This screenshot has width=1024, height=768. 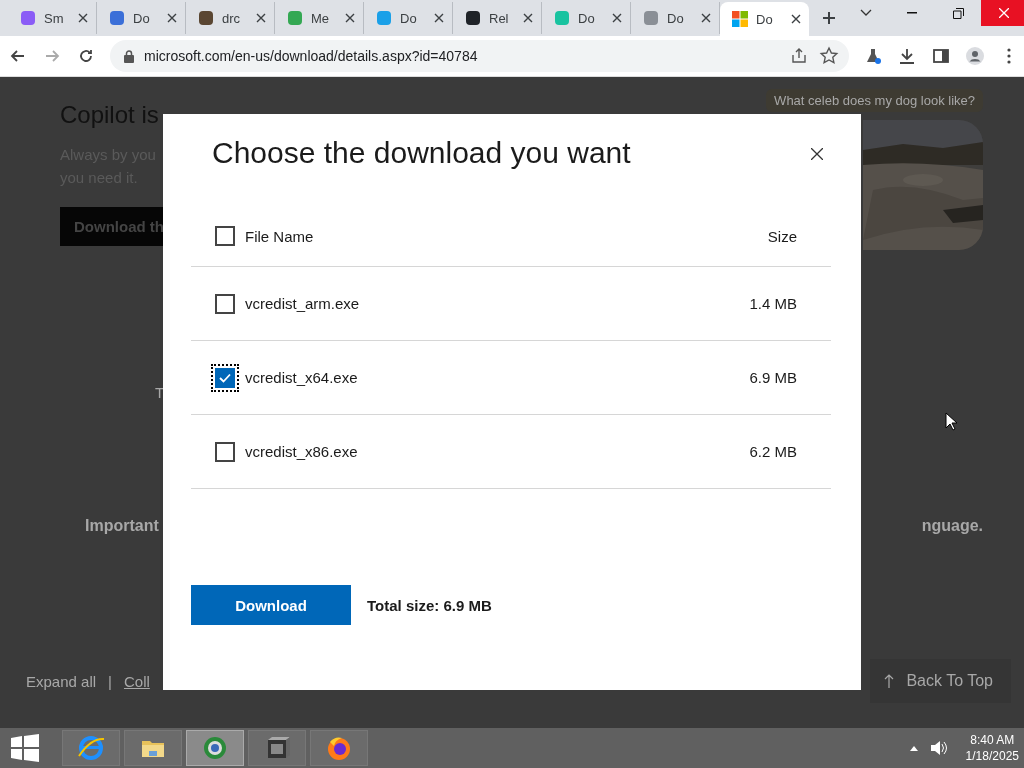 I want to click on browser-tab: Me, so click(x=319, y=18).